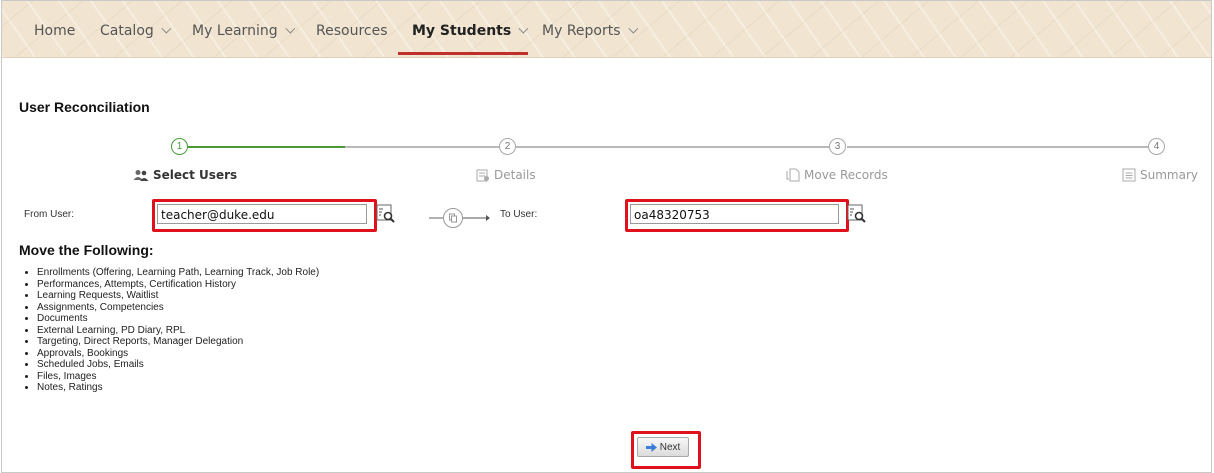  I want to click on list-item: Files, Images, so click(178, 377).